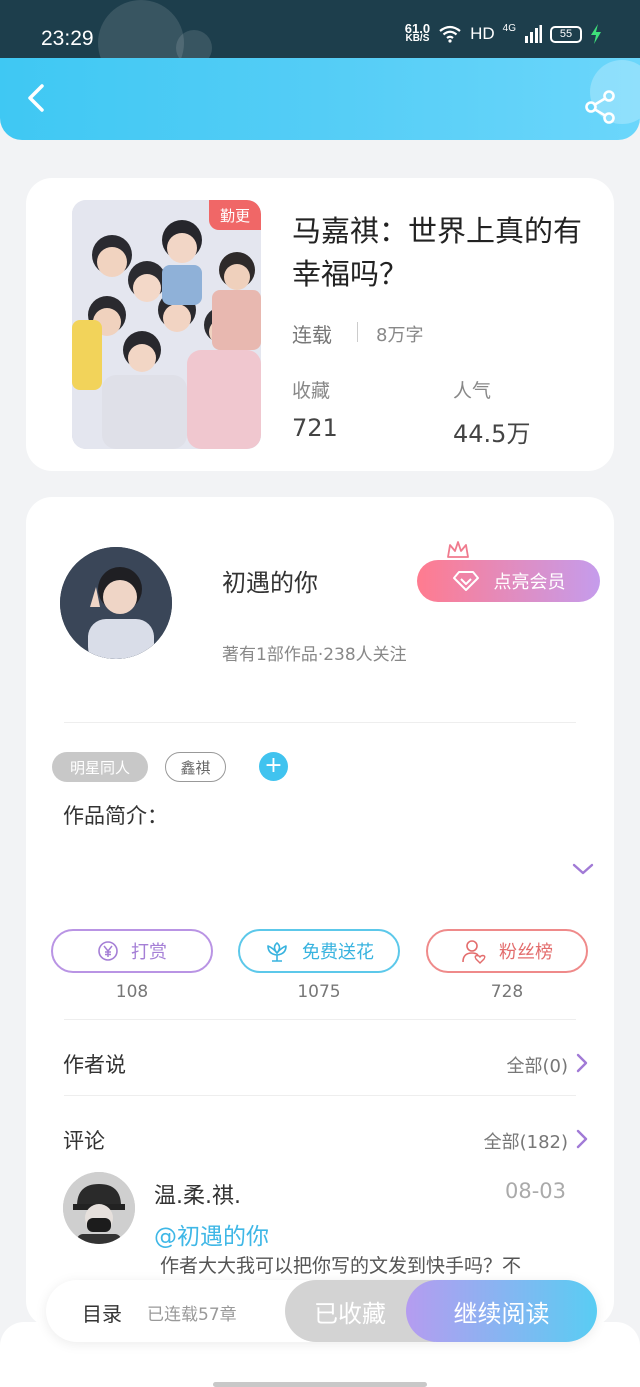  I want to click on send-flower-label: 免费送花, so click(338, 952).